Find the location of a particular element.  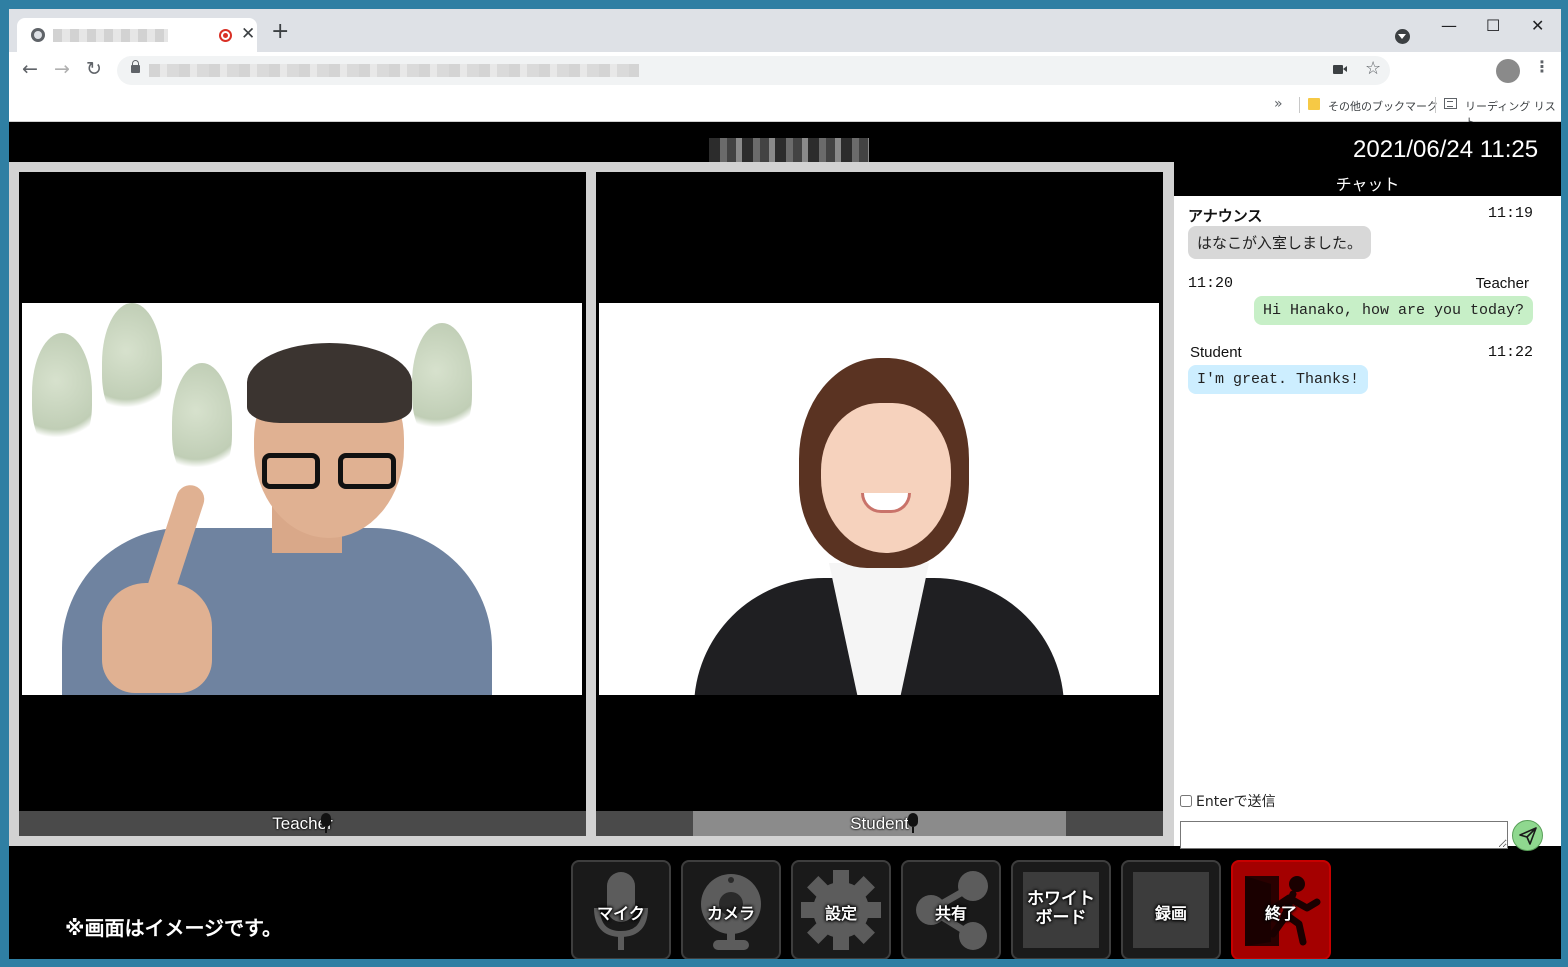

send-button is located at coordinates (1527, 835).